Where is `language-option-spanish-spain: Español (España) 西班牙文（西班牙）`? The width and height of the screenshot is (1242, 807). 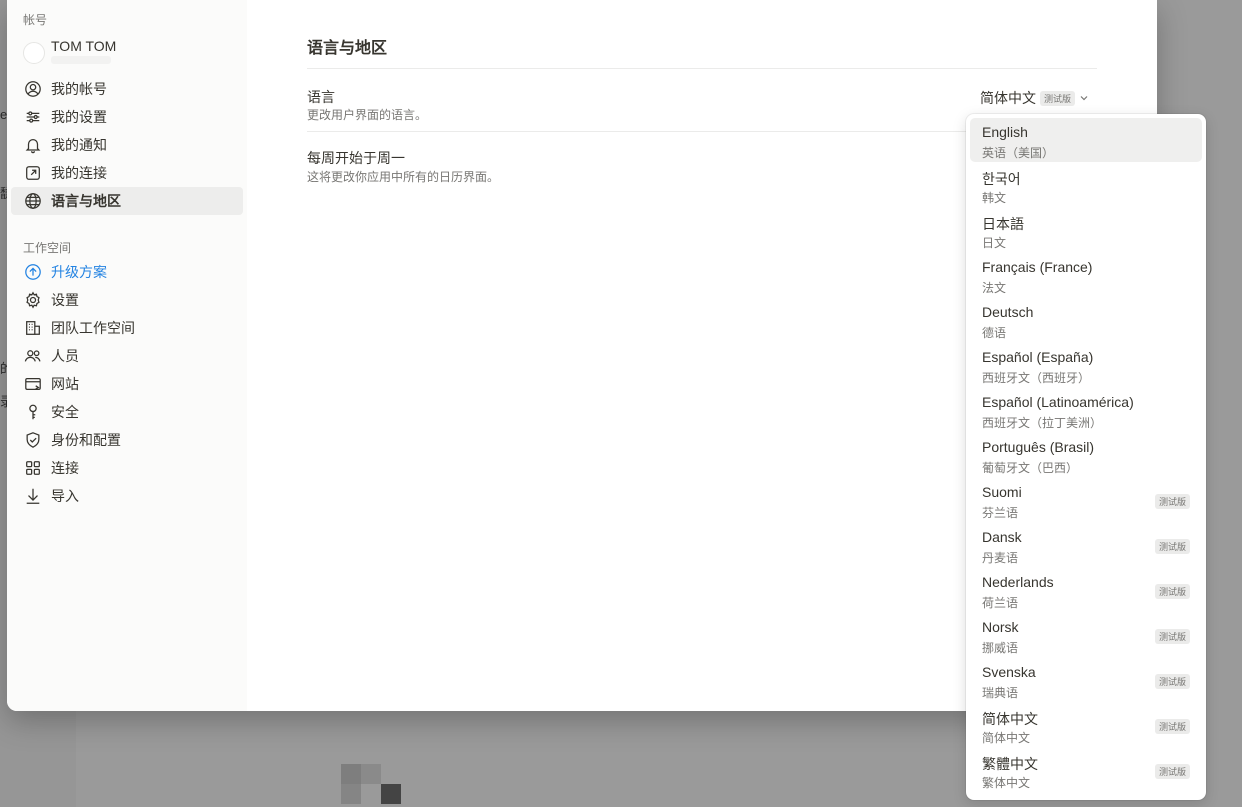 language-option-spanish-spain: Español (España) 西班牙文（西班牙） is located at coordinates (1086, 365).